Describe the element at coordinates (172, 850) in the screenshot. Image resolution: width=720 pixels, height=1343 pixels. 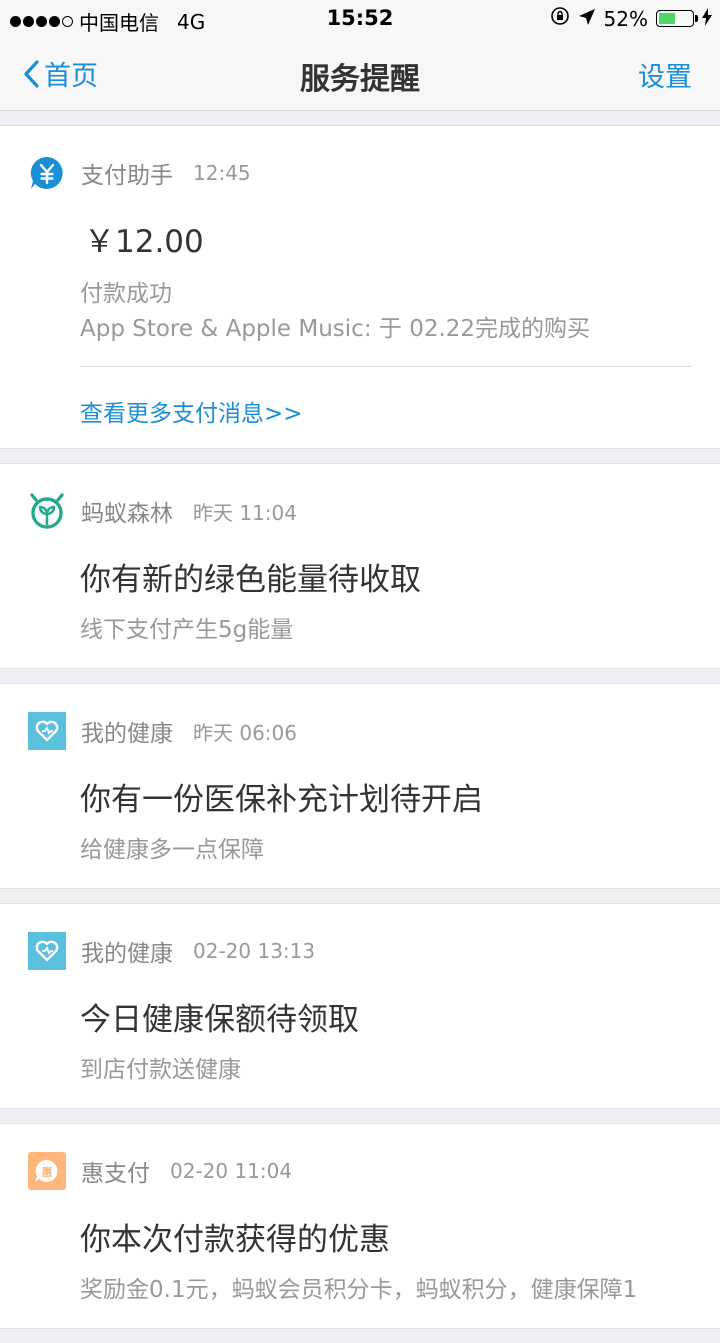
I see `notification-subtitle: 给健康多一点保障` at that location.